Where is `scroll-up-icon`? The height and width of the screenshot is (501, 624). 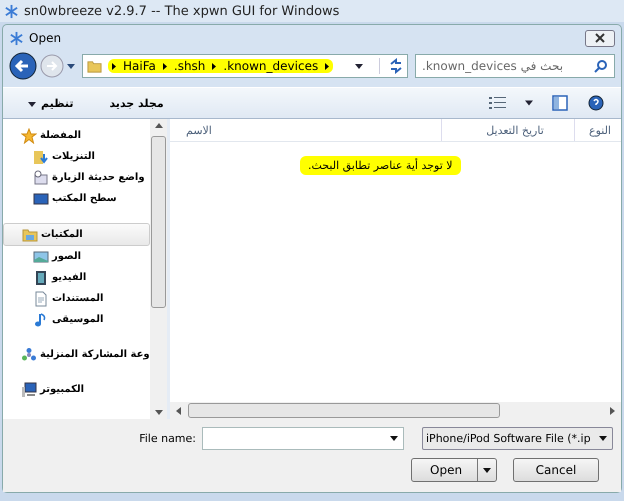
scroll-up-icon is located at coordinates (158, 125).